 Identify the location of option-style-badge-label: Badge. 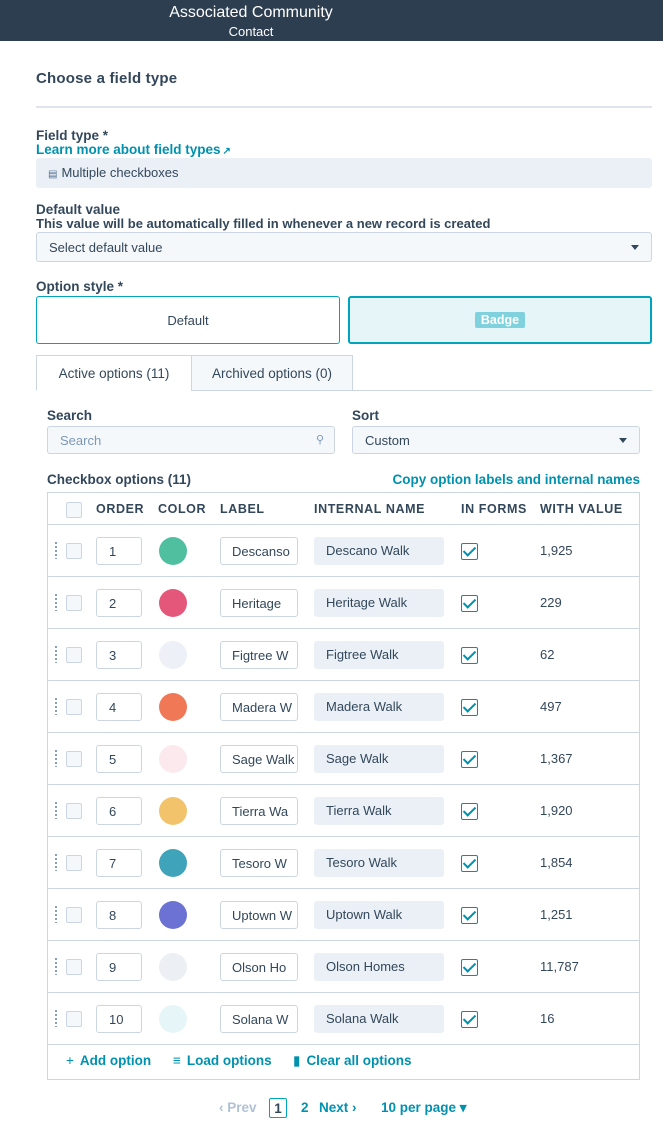
(500, 320).